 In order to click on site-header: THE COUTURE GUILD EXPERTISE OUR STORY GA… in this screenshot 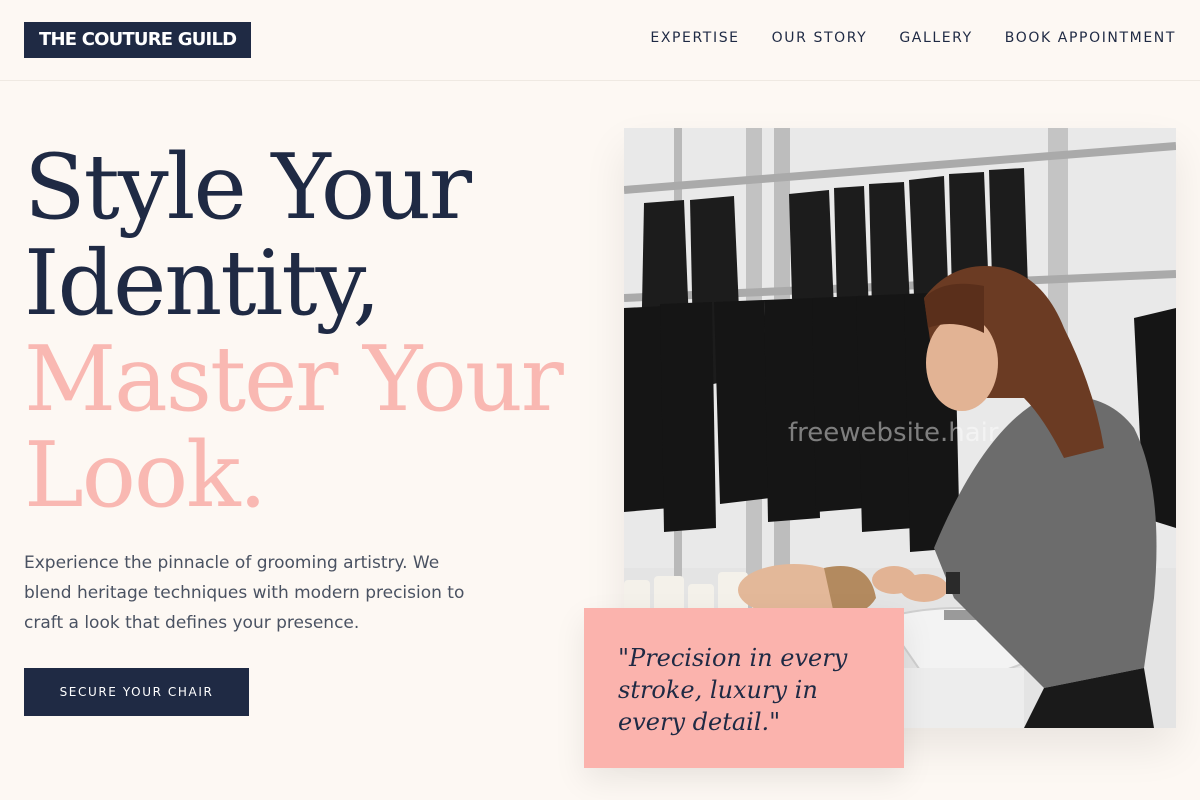, I will do `click(600, 40)`.